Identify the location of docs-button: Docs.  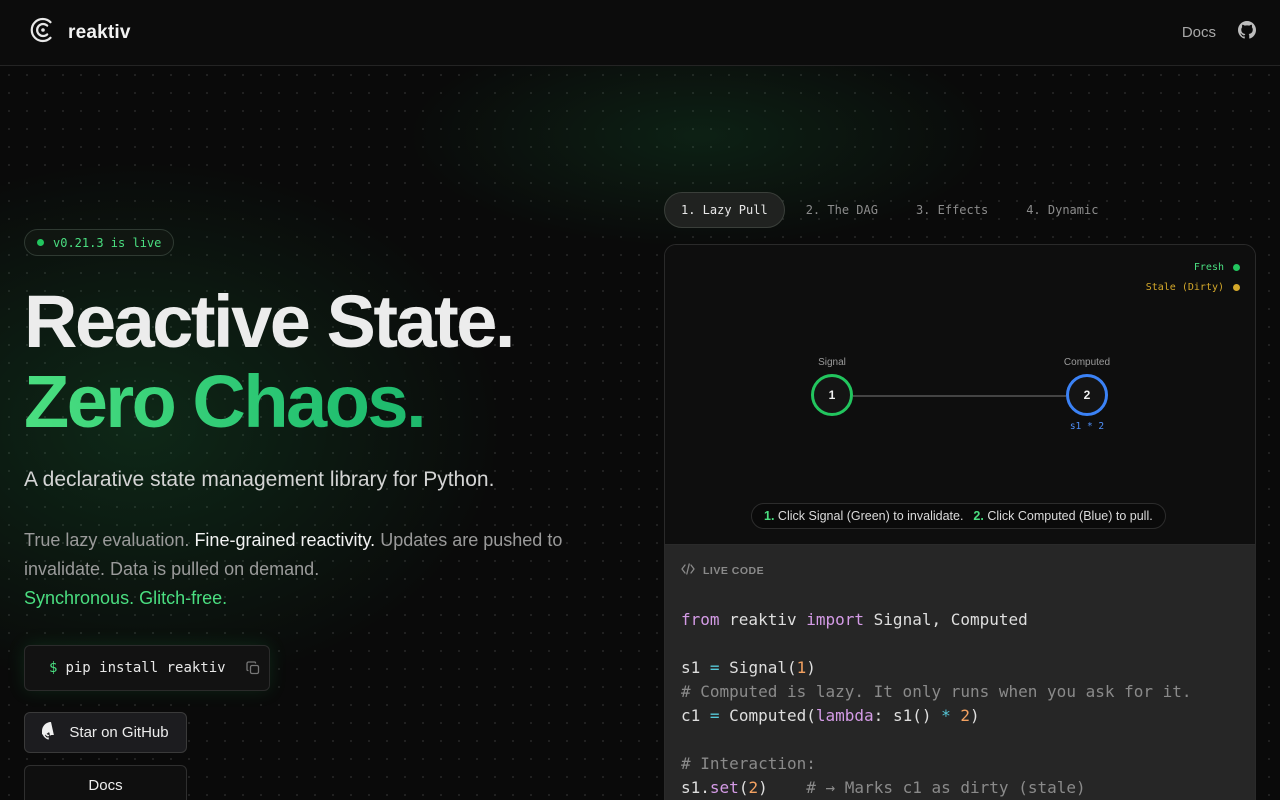
(105, 782).